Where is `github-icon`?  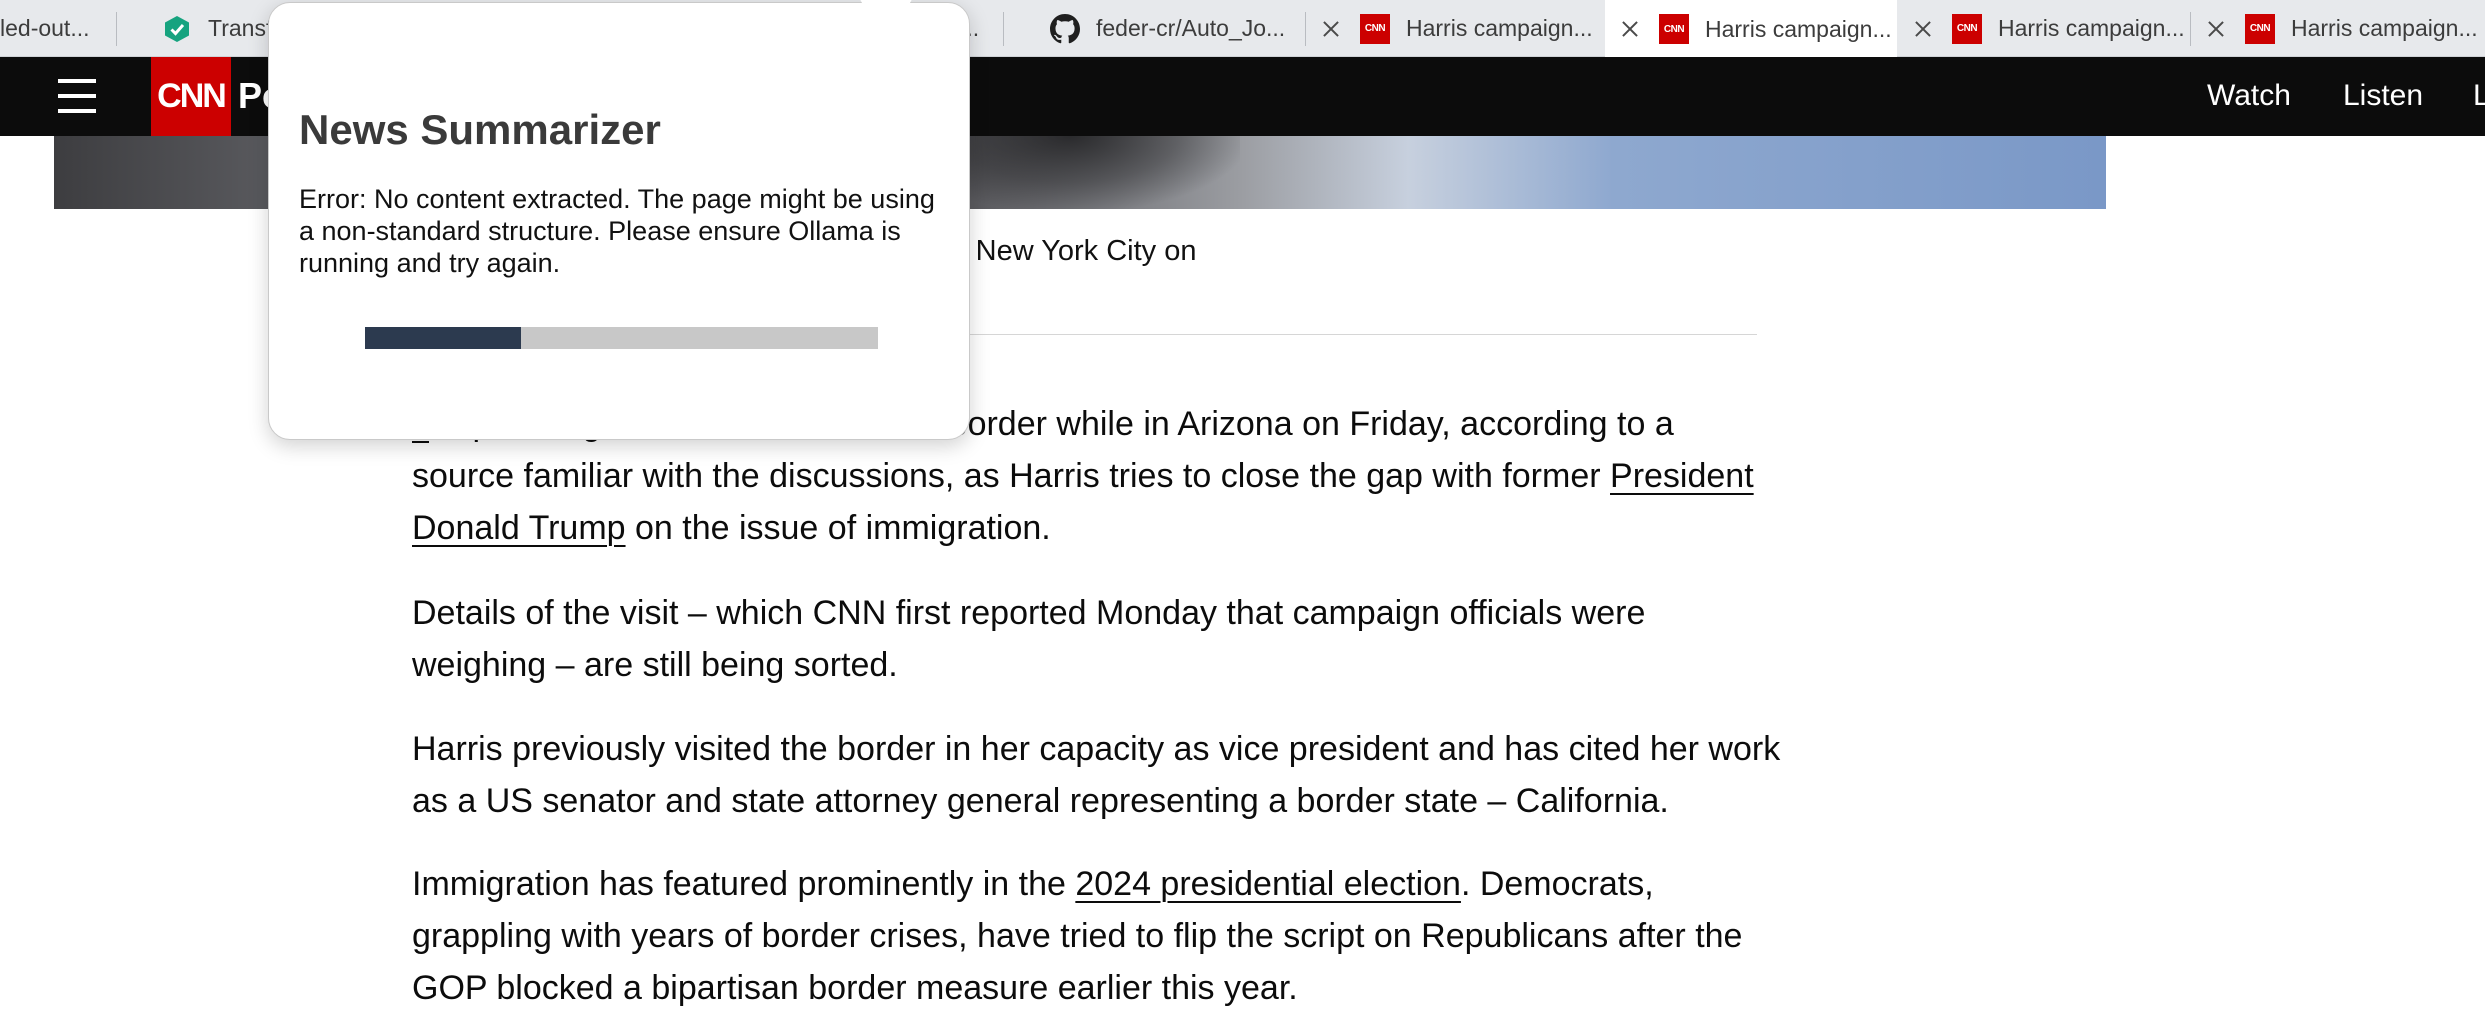
github-icon is located at coordinates (1065, 28).